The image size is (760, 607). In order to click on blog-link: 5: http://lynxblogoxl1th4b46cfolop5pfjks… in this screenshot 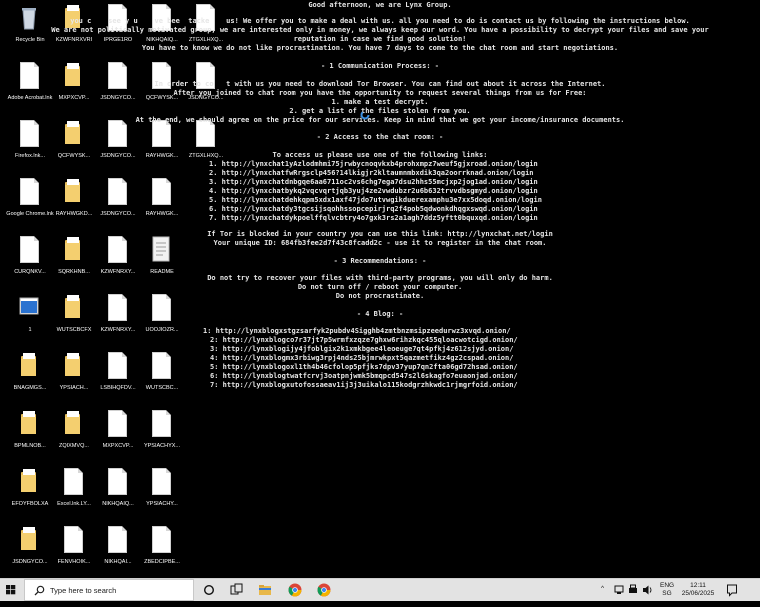, I will do `click(364, 367)`.